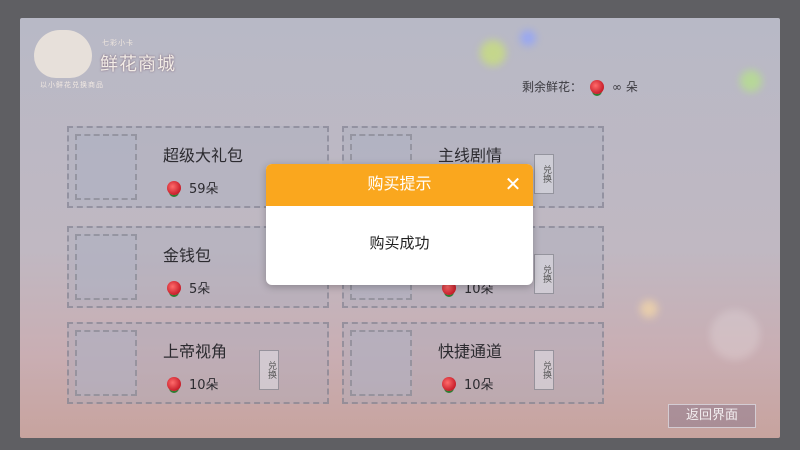 Image resolution: width=800 pixels, height=450 pixels. I want to click on logo-tagline: 七彩小卡, so click(118, 43).